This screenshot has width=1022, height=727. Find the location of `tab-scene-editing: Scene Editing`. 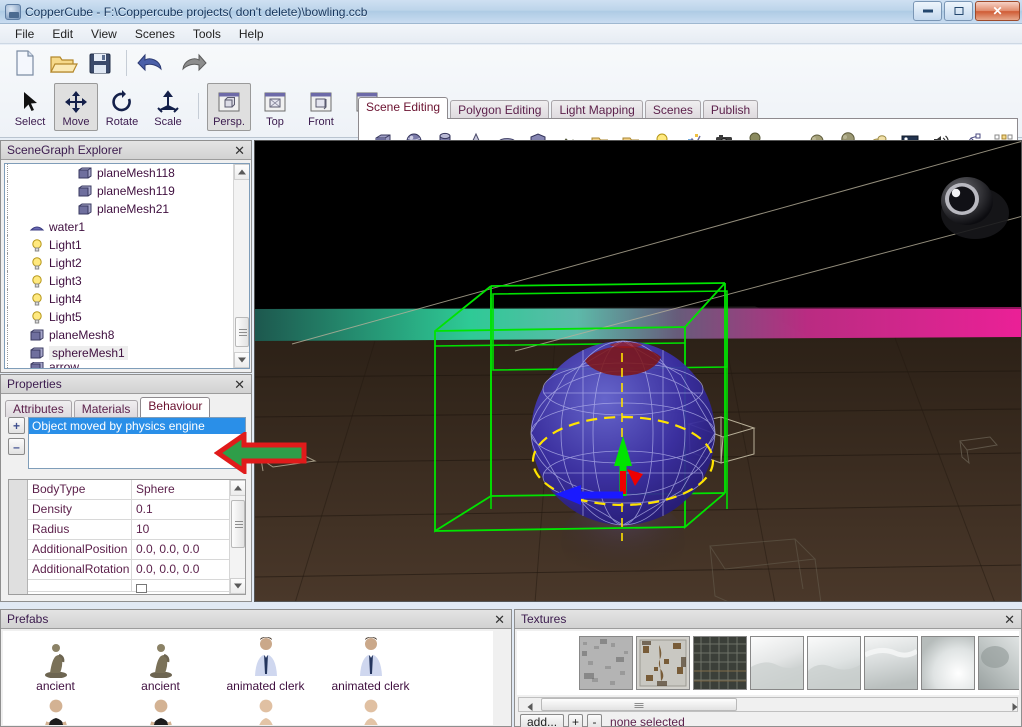

tab-scene-editing: Scene Editing is located at coordinates (403, 108).